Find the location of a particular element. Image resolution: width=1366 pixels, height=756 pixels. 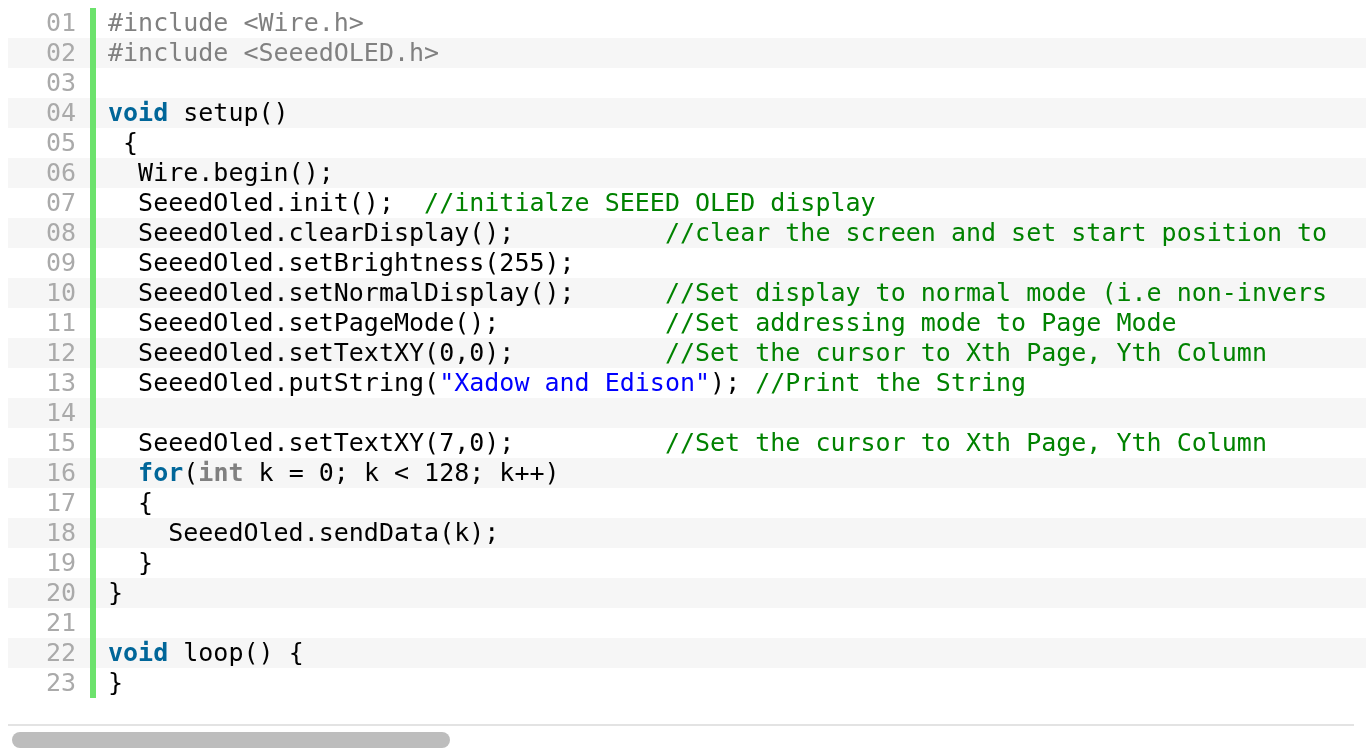

code-line: SeeedOled.clearDisplay(); //clear the screen and set start position to is located at coordinates (732, 232).